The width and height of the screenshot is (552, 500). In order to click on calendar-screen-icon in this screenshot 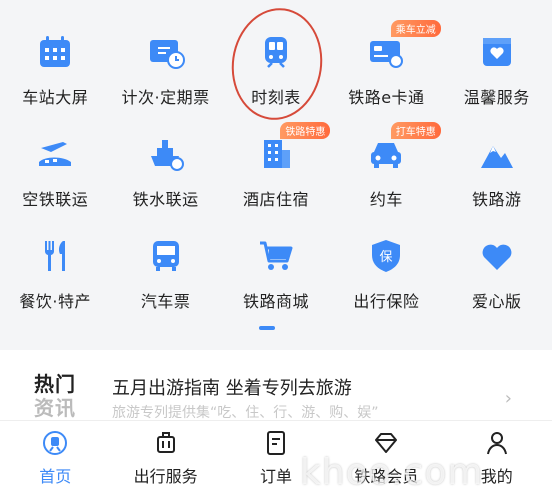, I will do `click(55, 52)`.